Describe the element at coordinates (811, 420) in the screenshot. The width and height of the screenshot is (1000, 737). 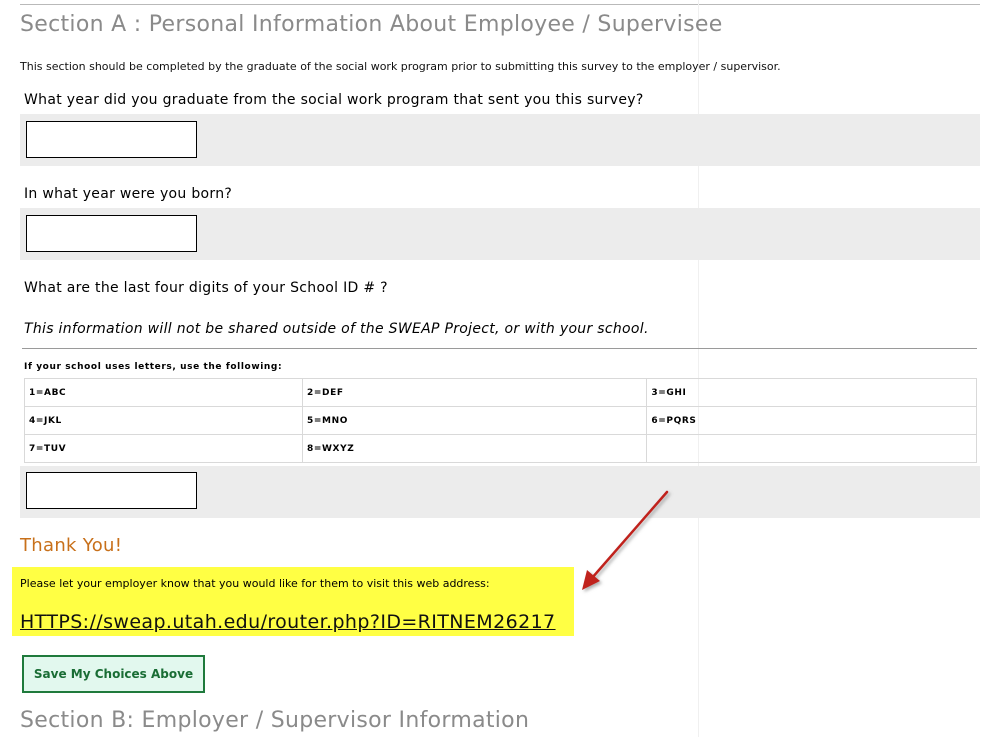
I see `table-cell: 6=PQRS` at that location.